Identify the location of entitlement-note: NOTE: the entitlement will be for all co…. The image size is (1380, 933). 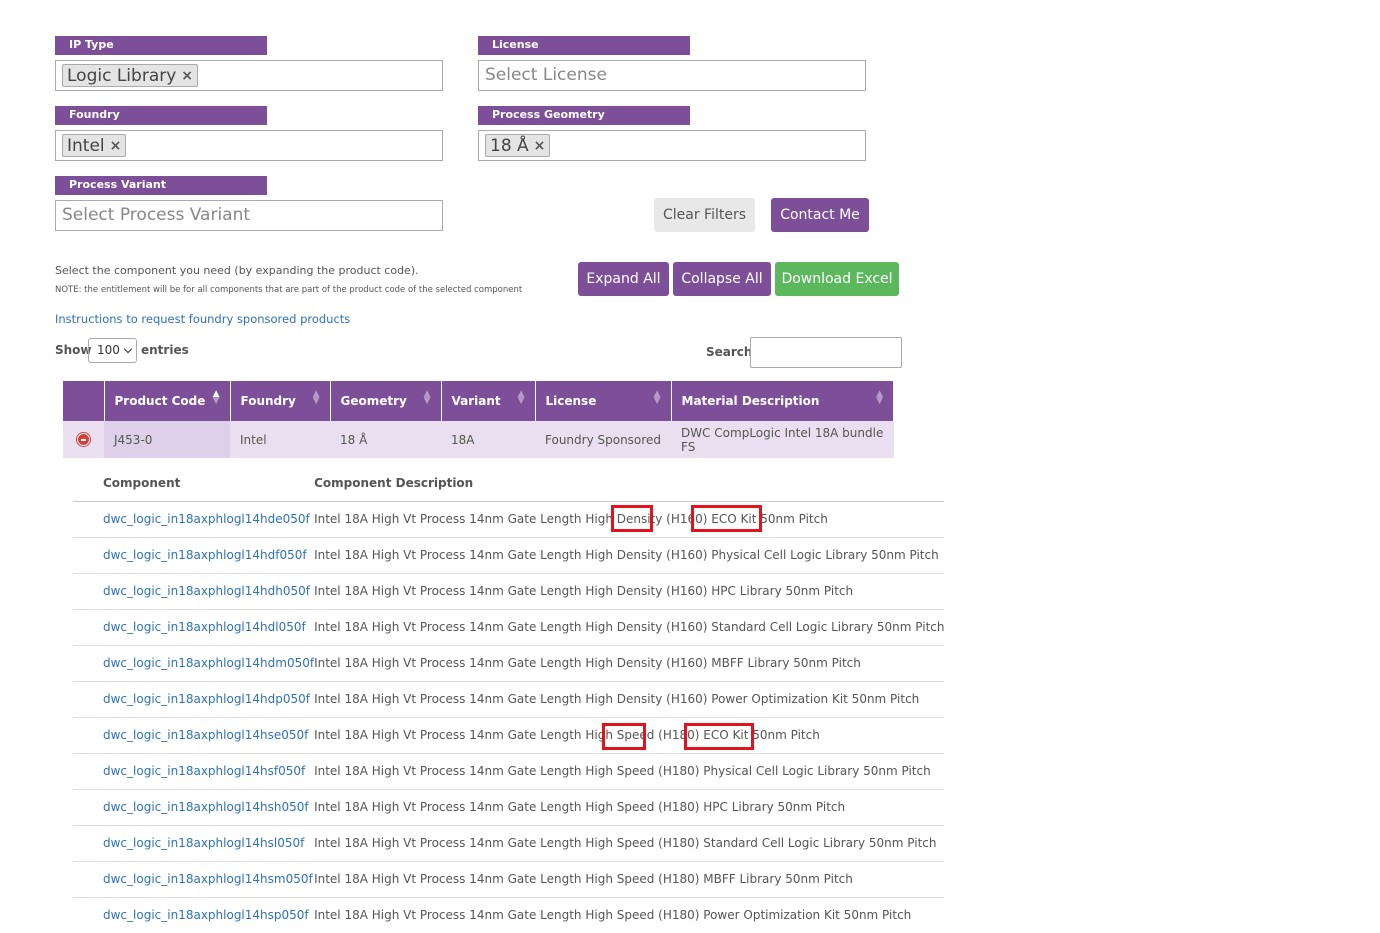
(289, 290).